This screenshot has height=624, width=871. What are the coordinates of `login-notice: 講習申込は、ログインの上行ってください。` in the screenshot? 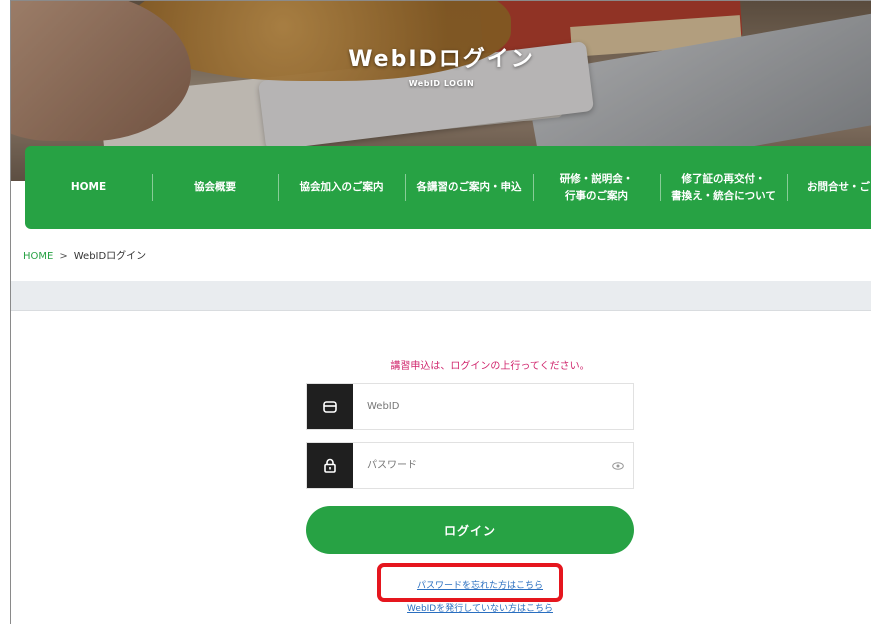 It's located at (490, 366).